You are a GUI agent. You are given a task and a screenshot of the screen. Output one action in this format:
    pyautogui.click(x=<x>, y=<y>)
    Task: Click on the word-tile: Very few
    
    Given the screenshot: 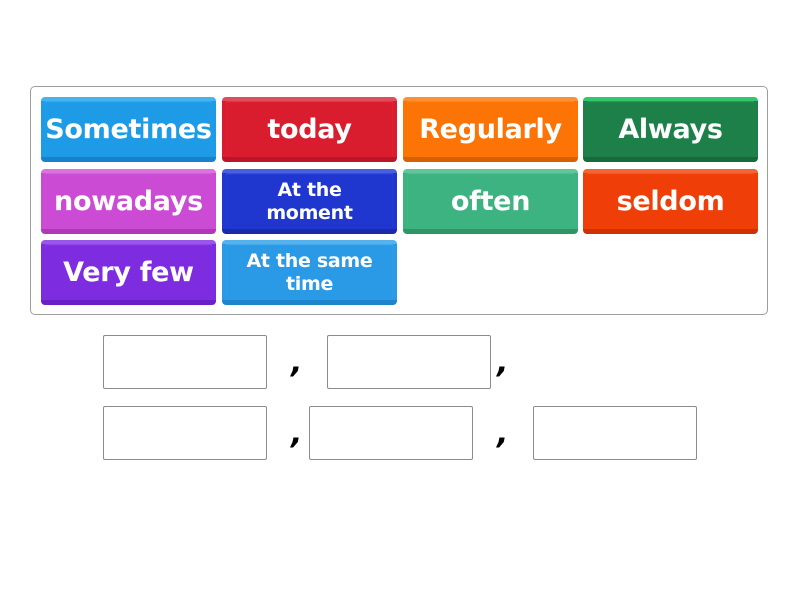 What is the action you would take?
    pyautogui.click(x=128, y=272)
    